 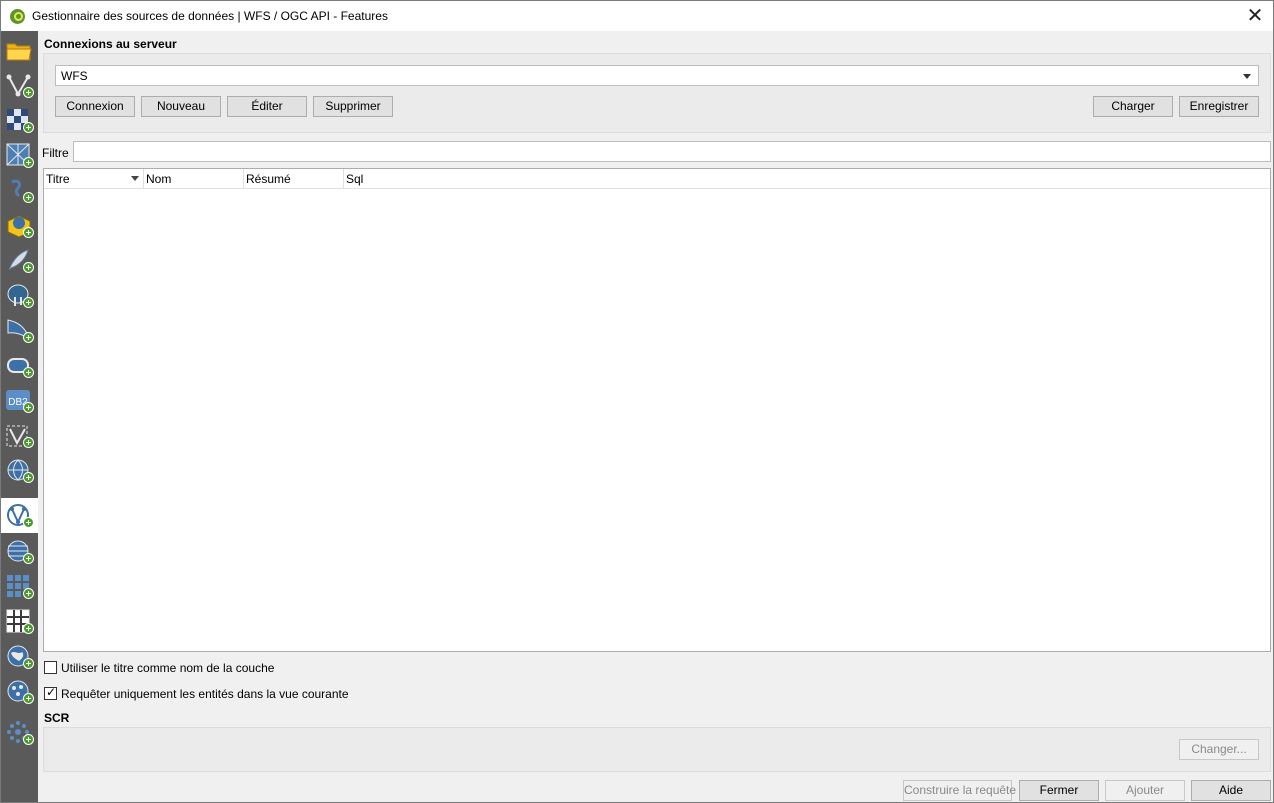 I want to click on sidebar-item-vector, so click(x=19, y=85).